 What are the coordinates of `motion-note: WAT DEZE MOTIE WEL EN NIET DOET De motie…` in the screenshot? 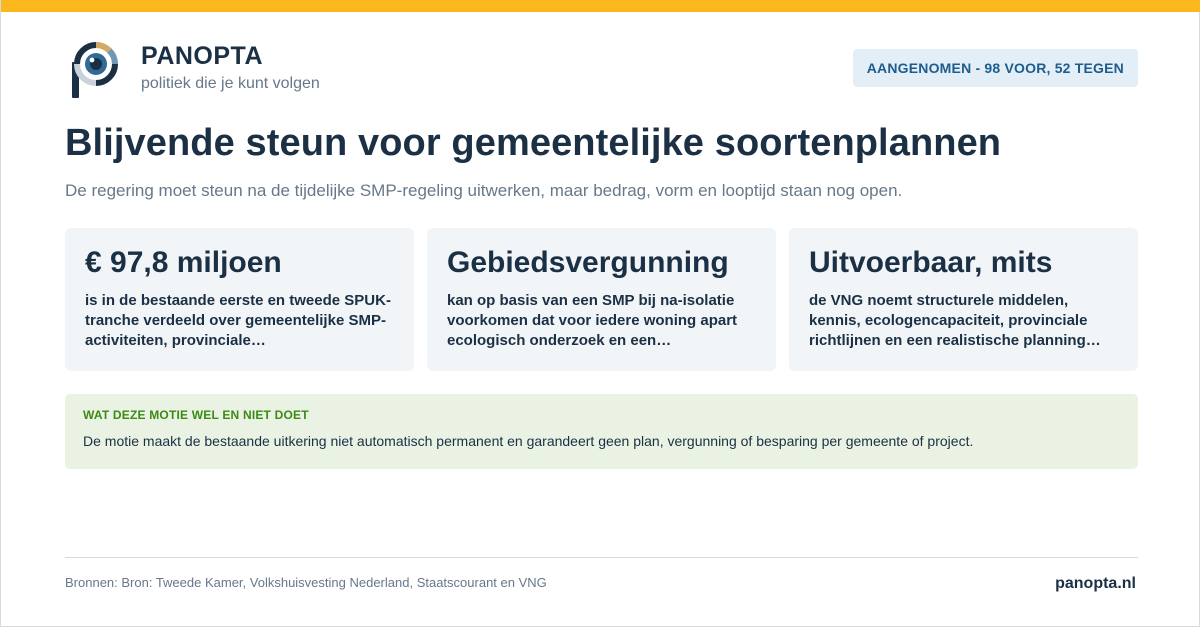 It's located at (601, 431).